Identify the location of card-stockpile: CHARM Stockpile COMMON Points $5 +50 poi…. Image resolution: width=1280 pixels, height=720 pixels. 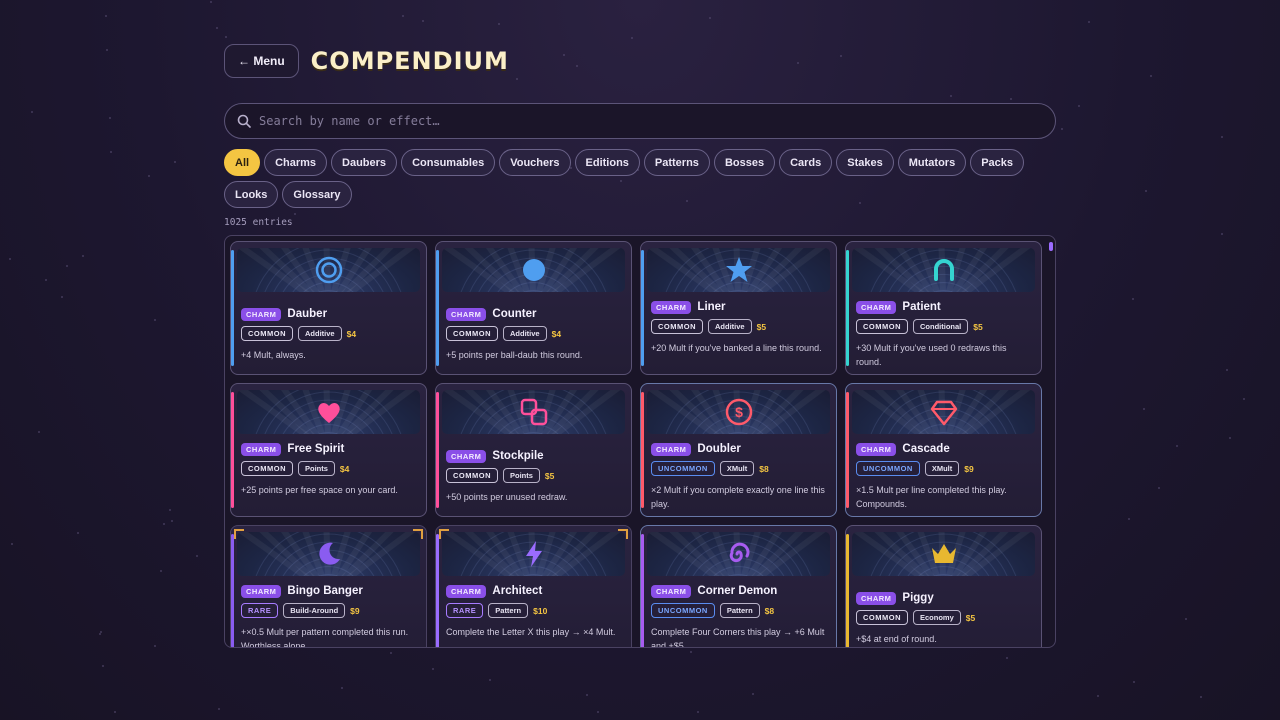
(533, 450).